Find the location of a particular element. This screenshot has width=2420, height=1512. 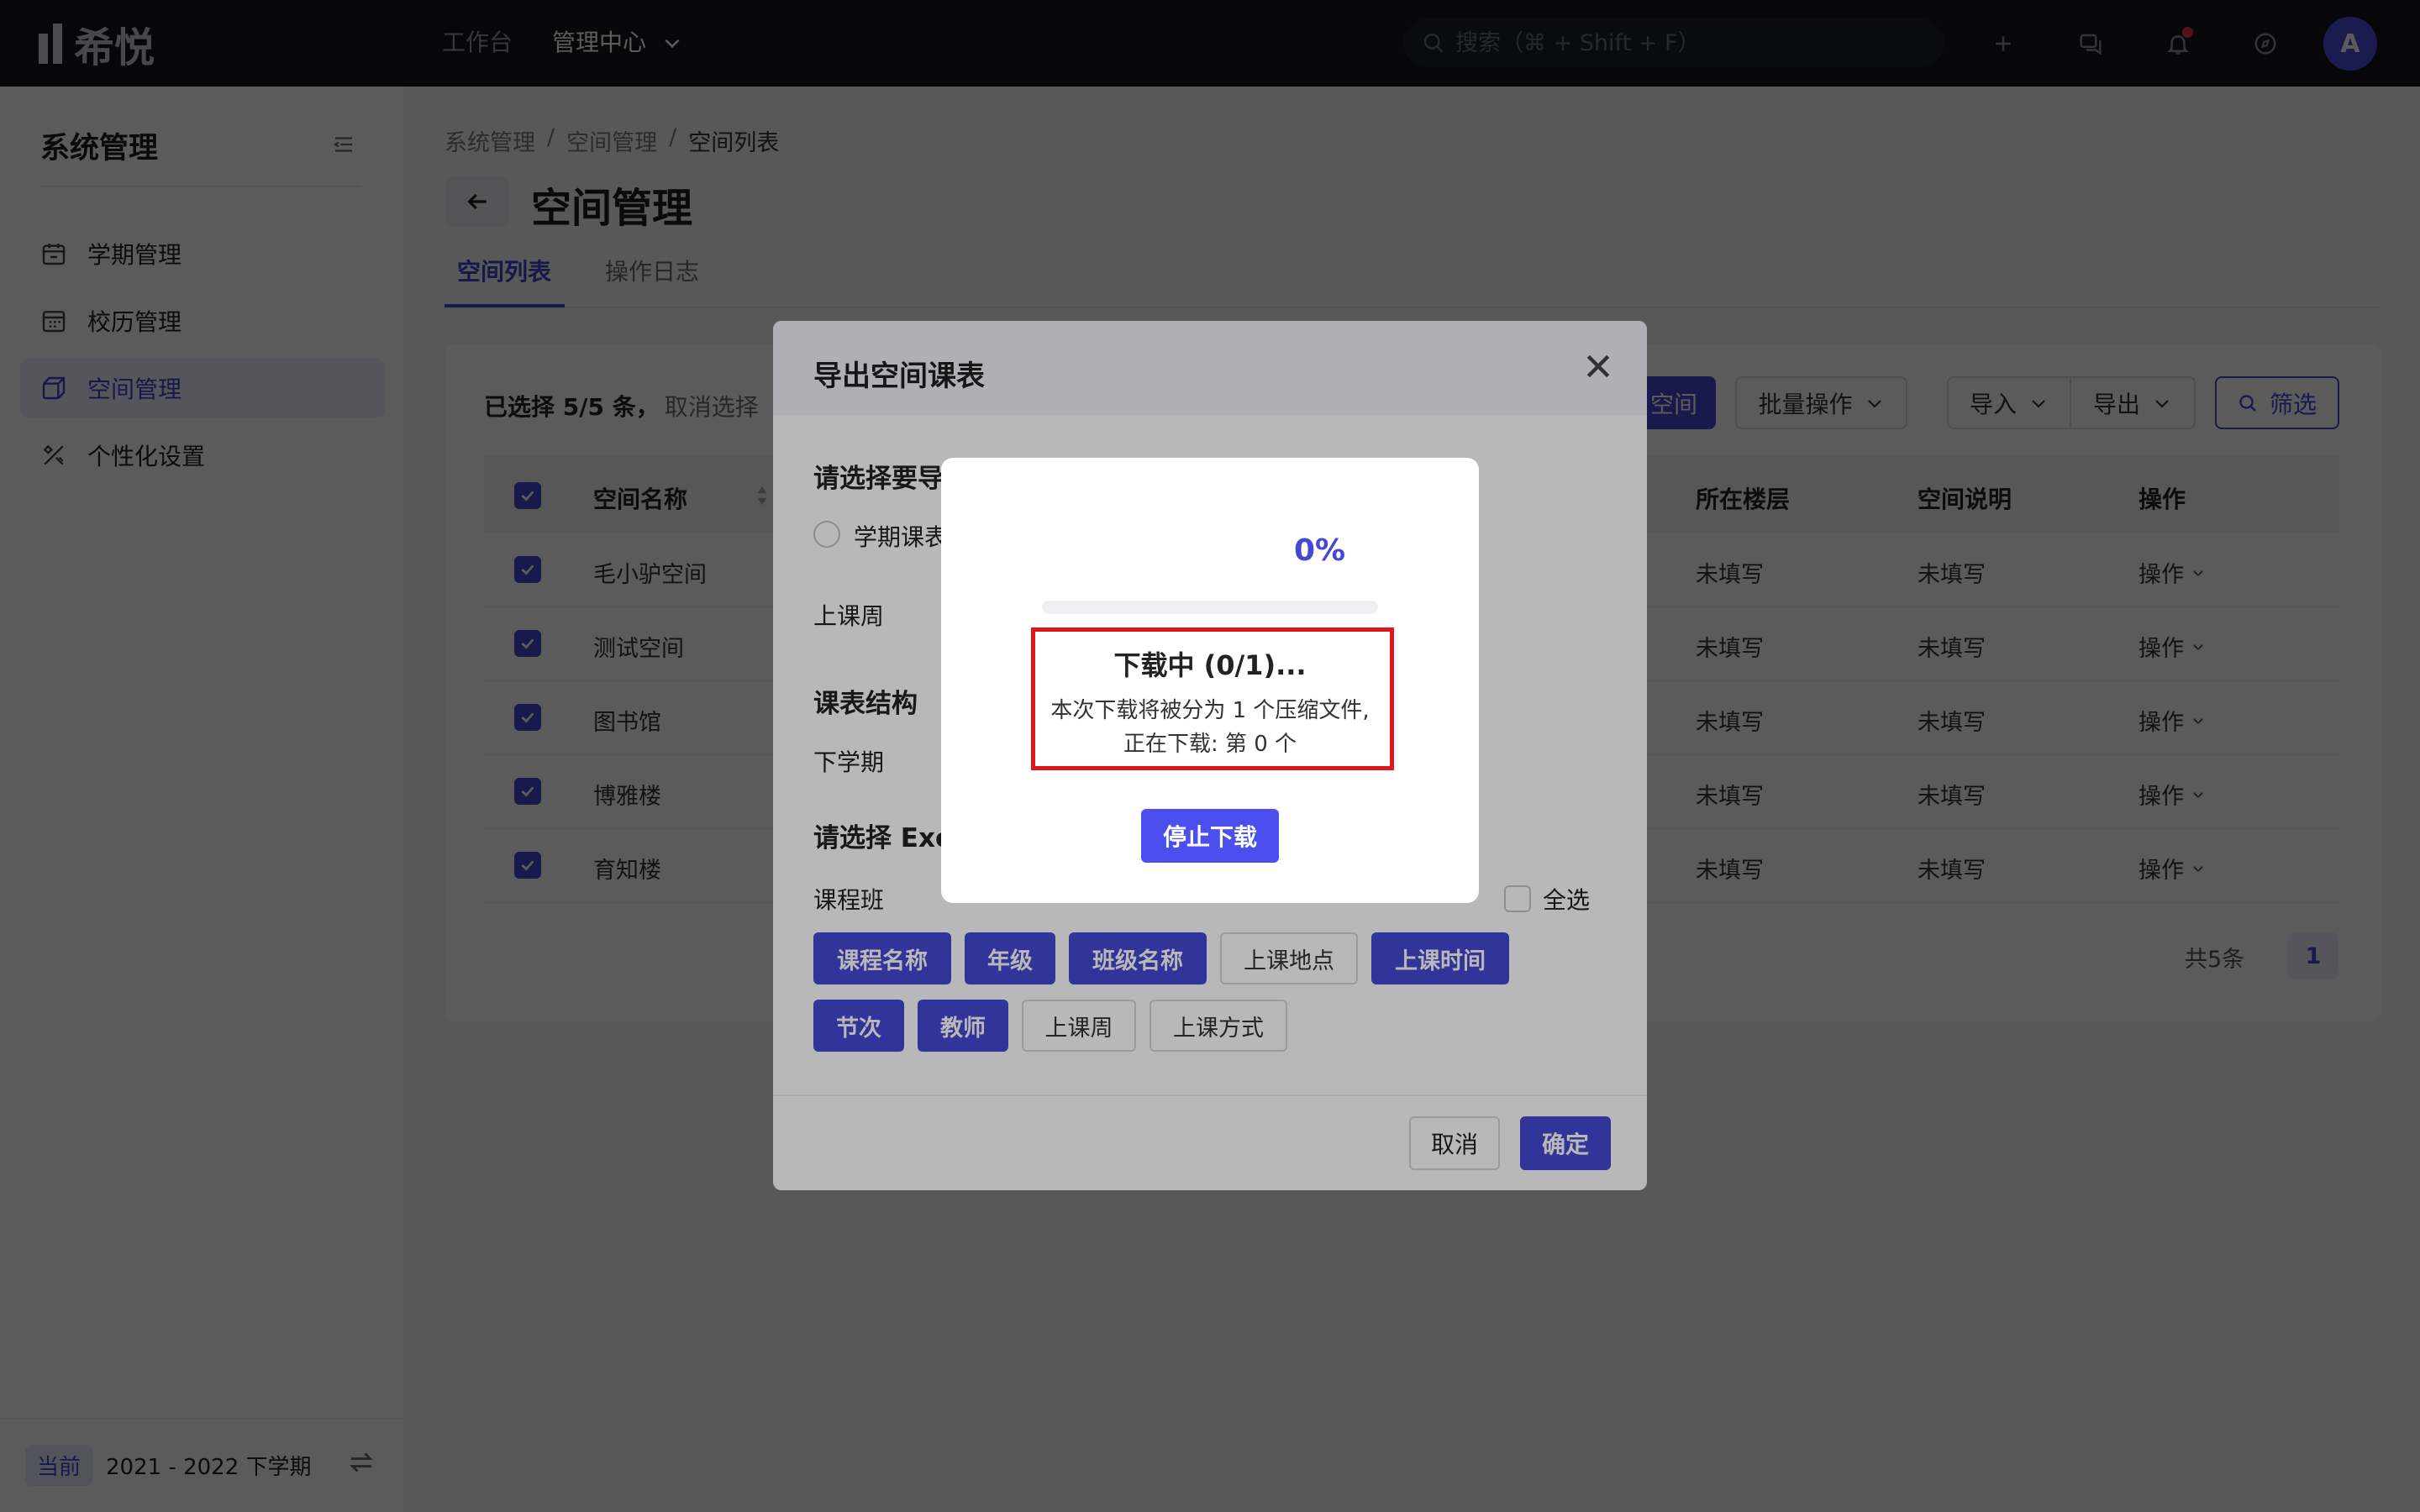

progress-percent: 0% is located at coordinates (1320, 550).